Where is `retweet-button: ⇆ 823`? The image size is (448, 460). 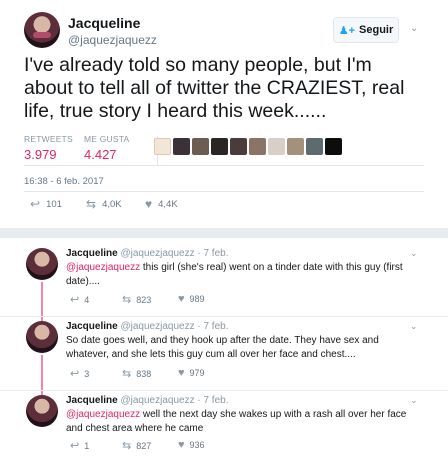
retweet-button: ⇆ 823 is located at coordinates (136, 299).